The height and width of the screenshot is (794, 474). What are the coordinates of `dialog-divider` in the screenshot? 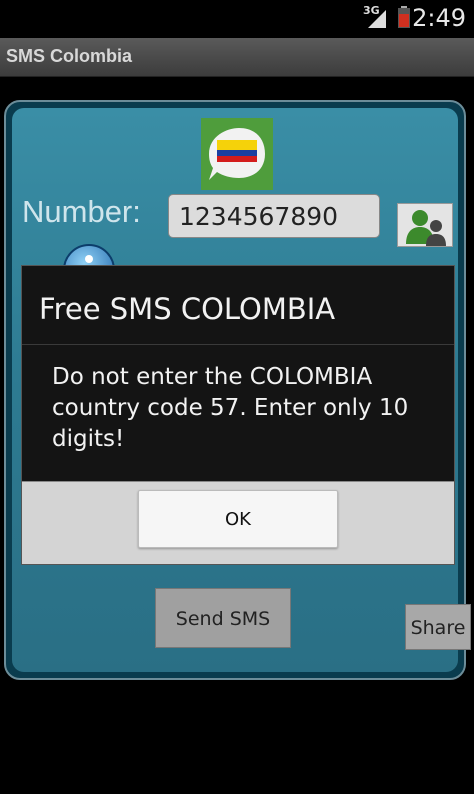 It's located at (238, 344).